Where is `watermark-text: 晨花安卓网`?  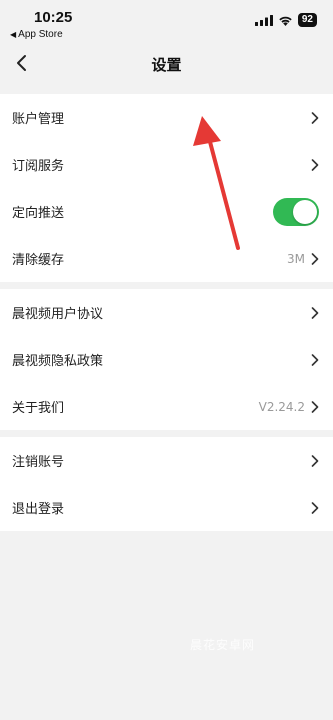 watermark-text: 晨花安卓网 is located at coordinates (223, 645).